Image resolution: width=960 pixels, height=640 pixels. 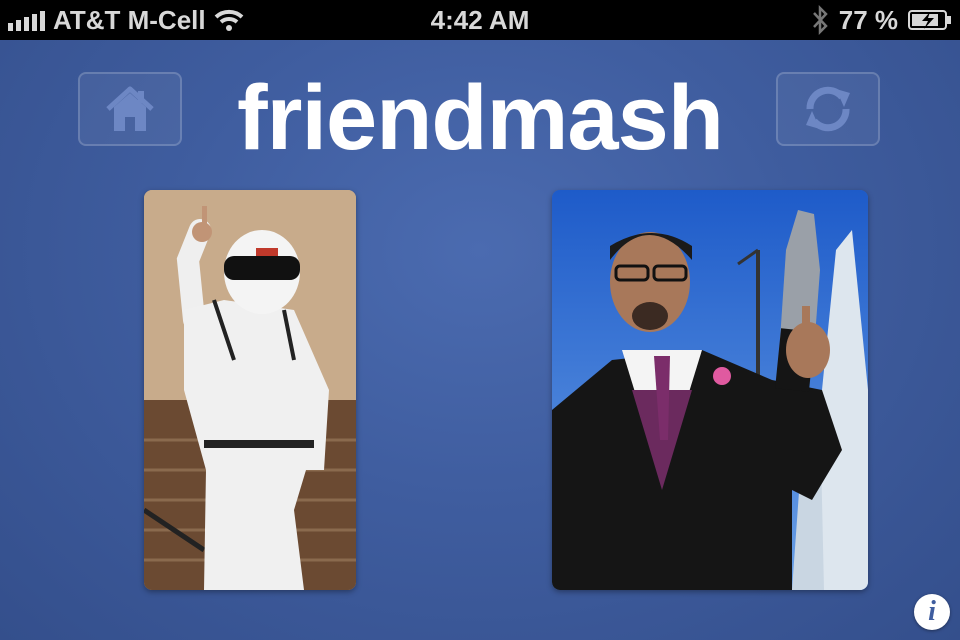 I want to click on left-photo-image, so click(x=250, y=390).